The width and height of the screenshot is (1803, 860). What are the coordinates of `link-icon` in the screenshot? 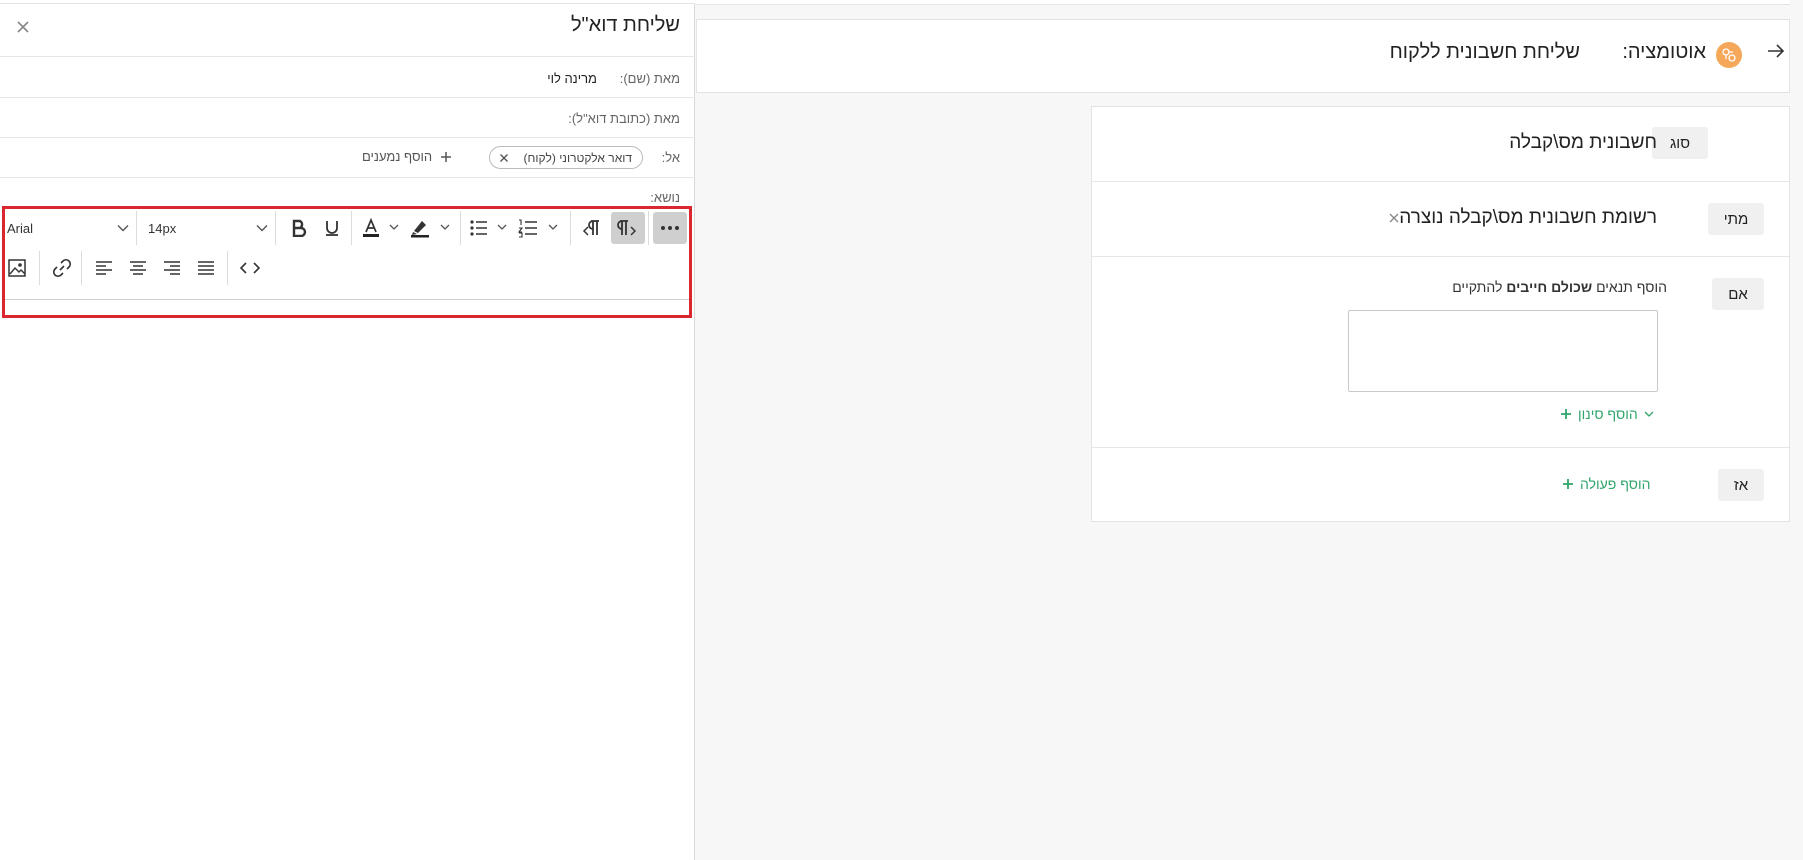 It's located at (62, 268).